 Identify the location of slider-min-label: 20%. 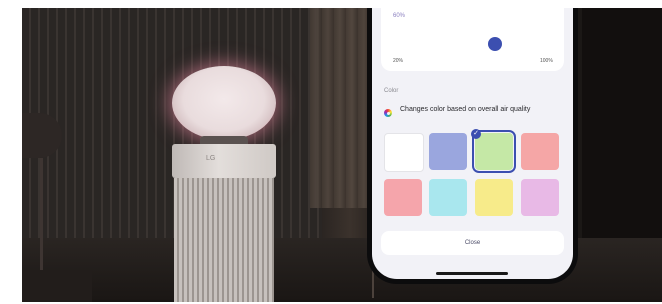
(398, 61).